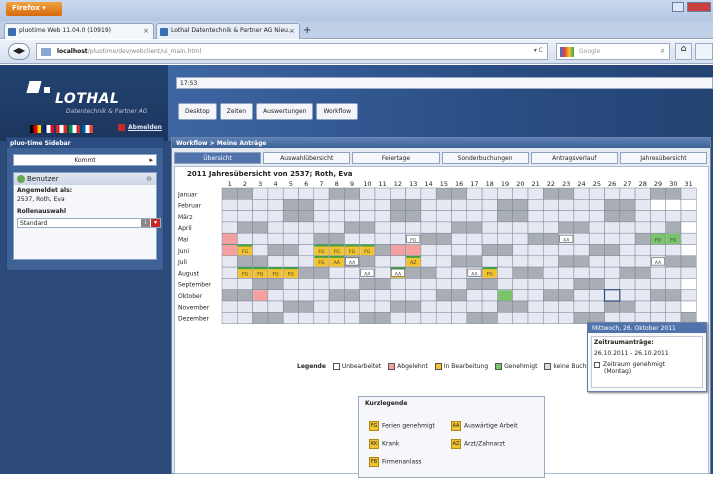 The image size is (713, 478). I want to click on tab-uebersicht: Übersicht, so click(218, 158).